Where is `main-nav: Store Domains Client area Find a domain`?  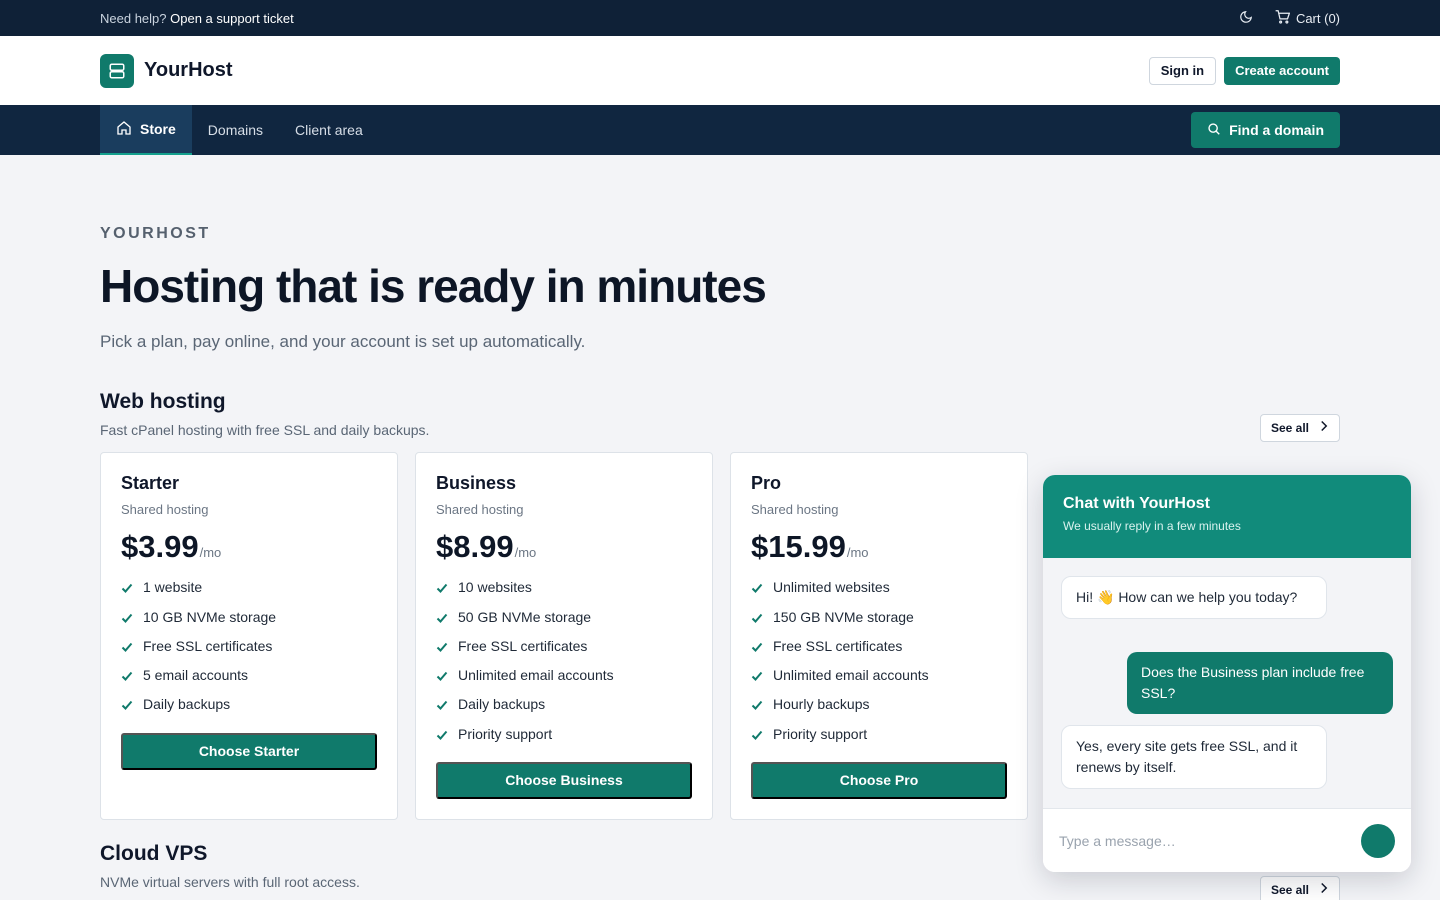
main-nav: Store Domains Client area Find a domain is located at coordinates (720, 130).